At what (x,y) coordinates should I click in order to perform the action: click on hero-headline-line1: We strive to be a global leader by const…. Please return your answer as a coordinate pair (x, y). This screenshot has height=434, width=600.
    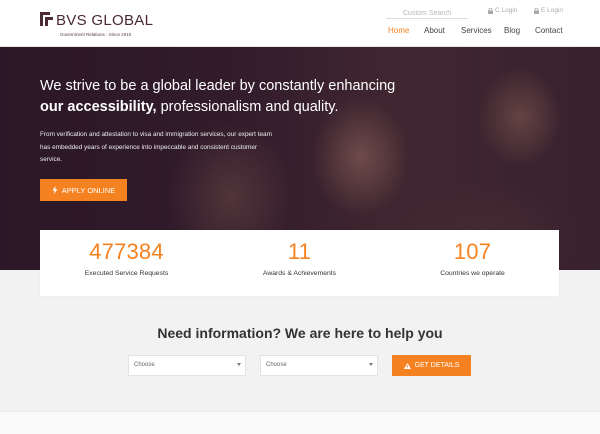
    Looking at the image, I should click on (218, 86).